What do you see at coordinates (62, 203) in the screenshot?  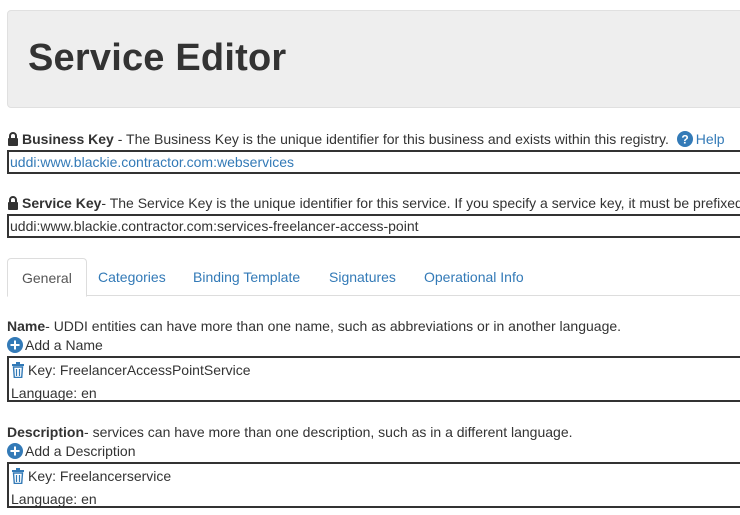 I see `service-key-label: Service Key` at bounding box center [62, 203].